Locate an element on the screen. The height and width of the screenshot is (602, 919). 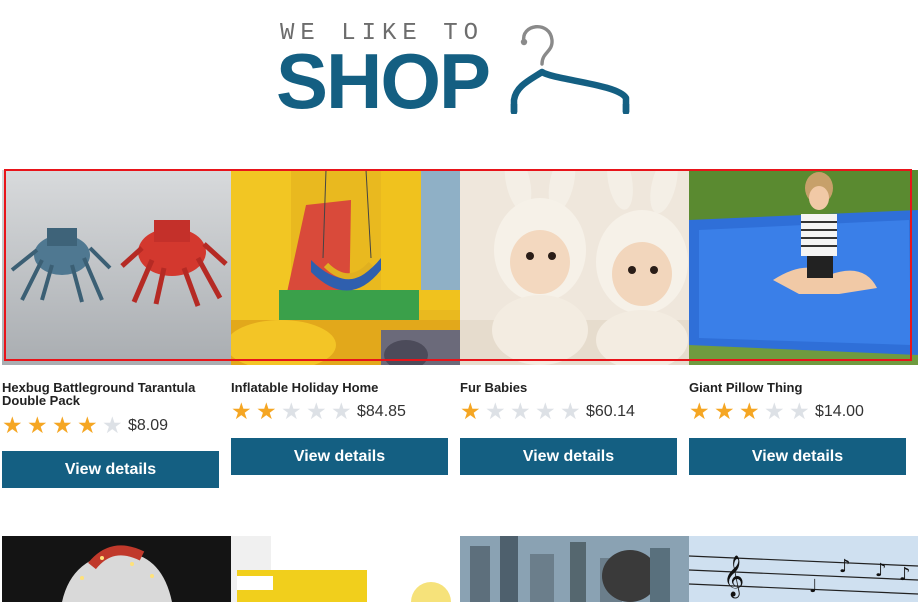
product-title: Giant Pillow Thing is located at coordinates (797, 387).